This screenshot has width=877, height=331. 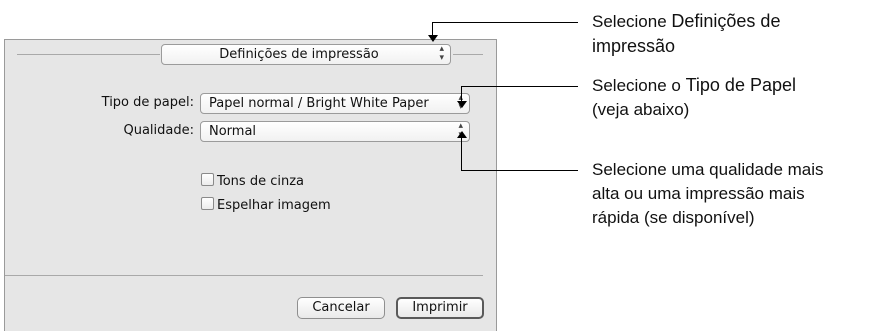 What do you see at coordinates (686, 34) in the screenshot?
I see `callout-1-text: Selecione Definições de impressão` at bounding box center [686, 34].